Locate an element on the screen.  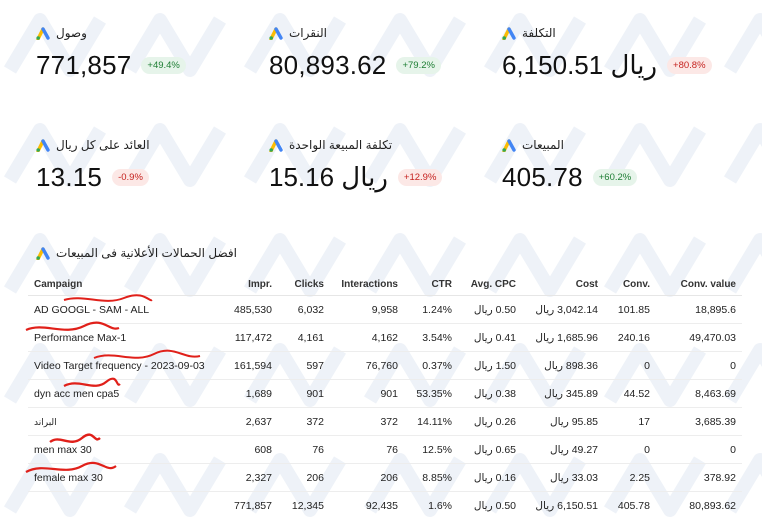
campaign-cell: Performance Max-1 is located at coordinates (121, 336).